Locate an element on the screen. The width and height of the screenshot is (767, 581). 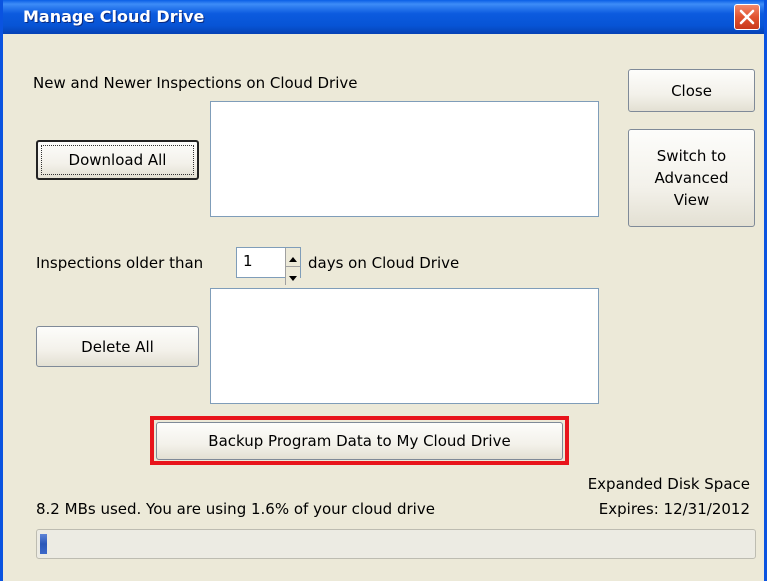
title-bar: Manage Cloud Drive is located at coordinates (383, 17).